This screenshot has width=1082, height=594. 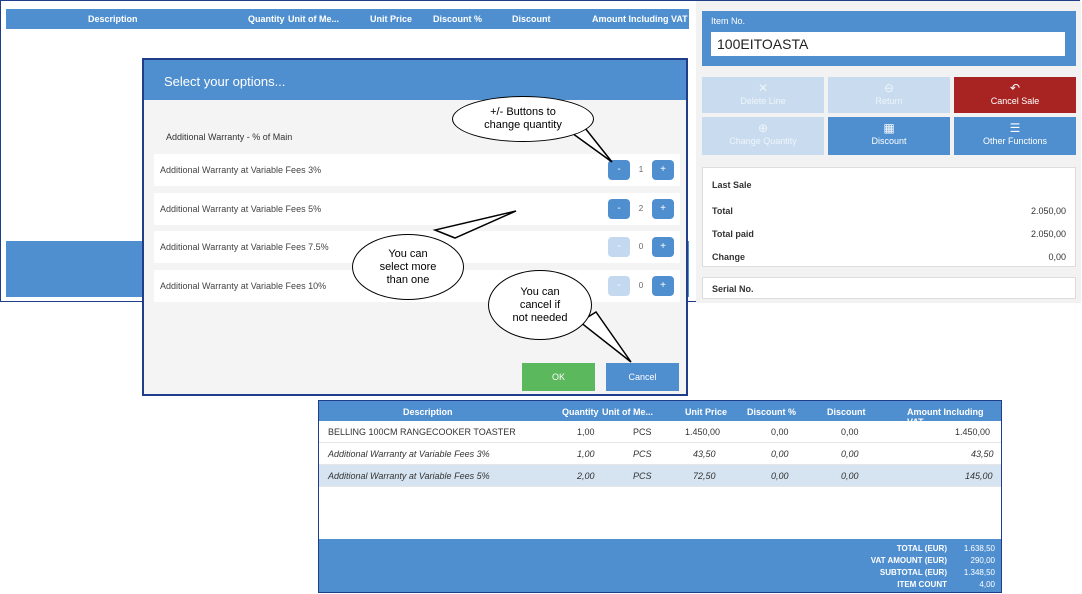 What do you see at coordinates (408, 267) in the screenshot?
I see `callout-multi: You can select more than one` at bounding box center [408, 267].